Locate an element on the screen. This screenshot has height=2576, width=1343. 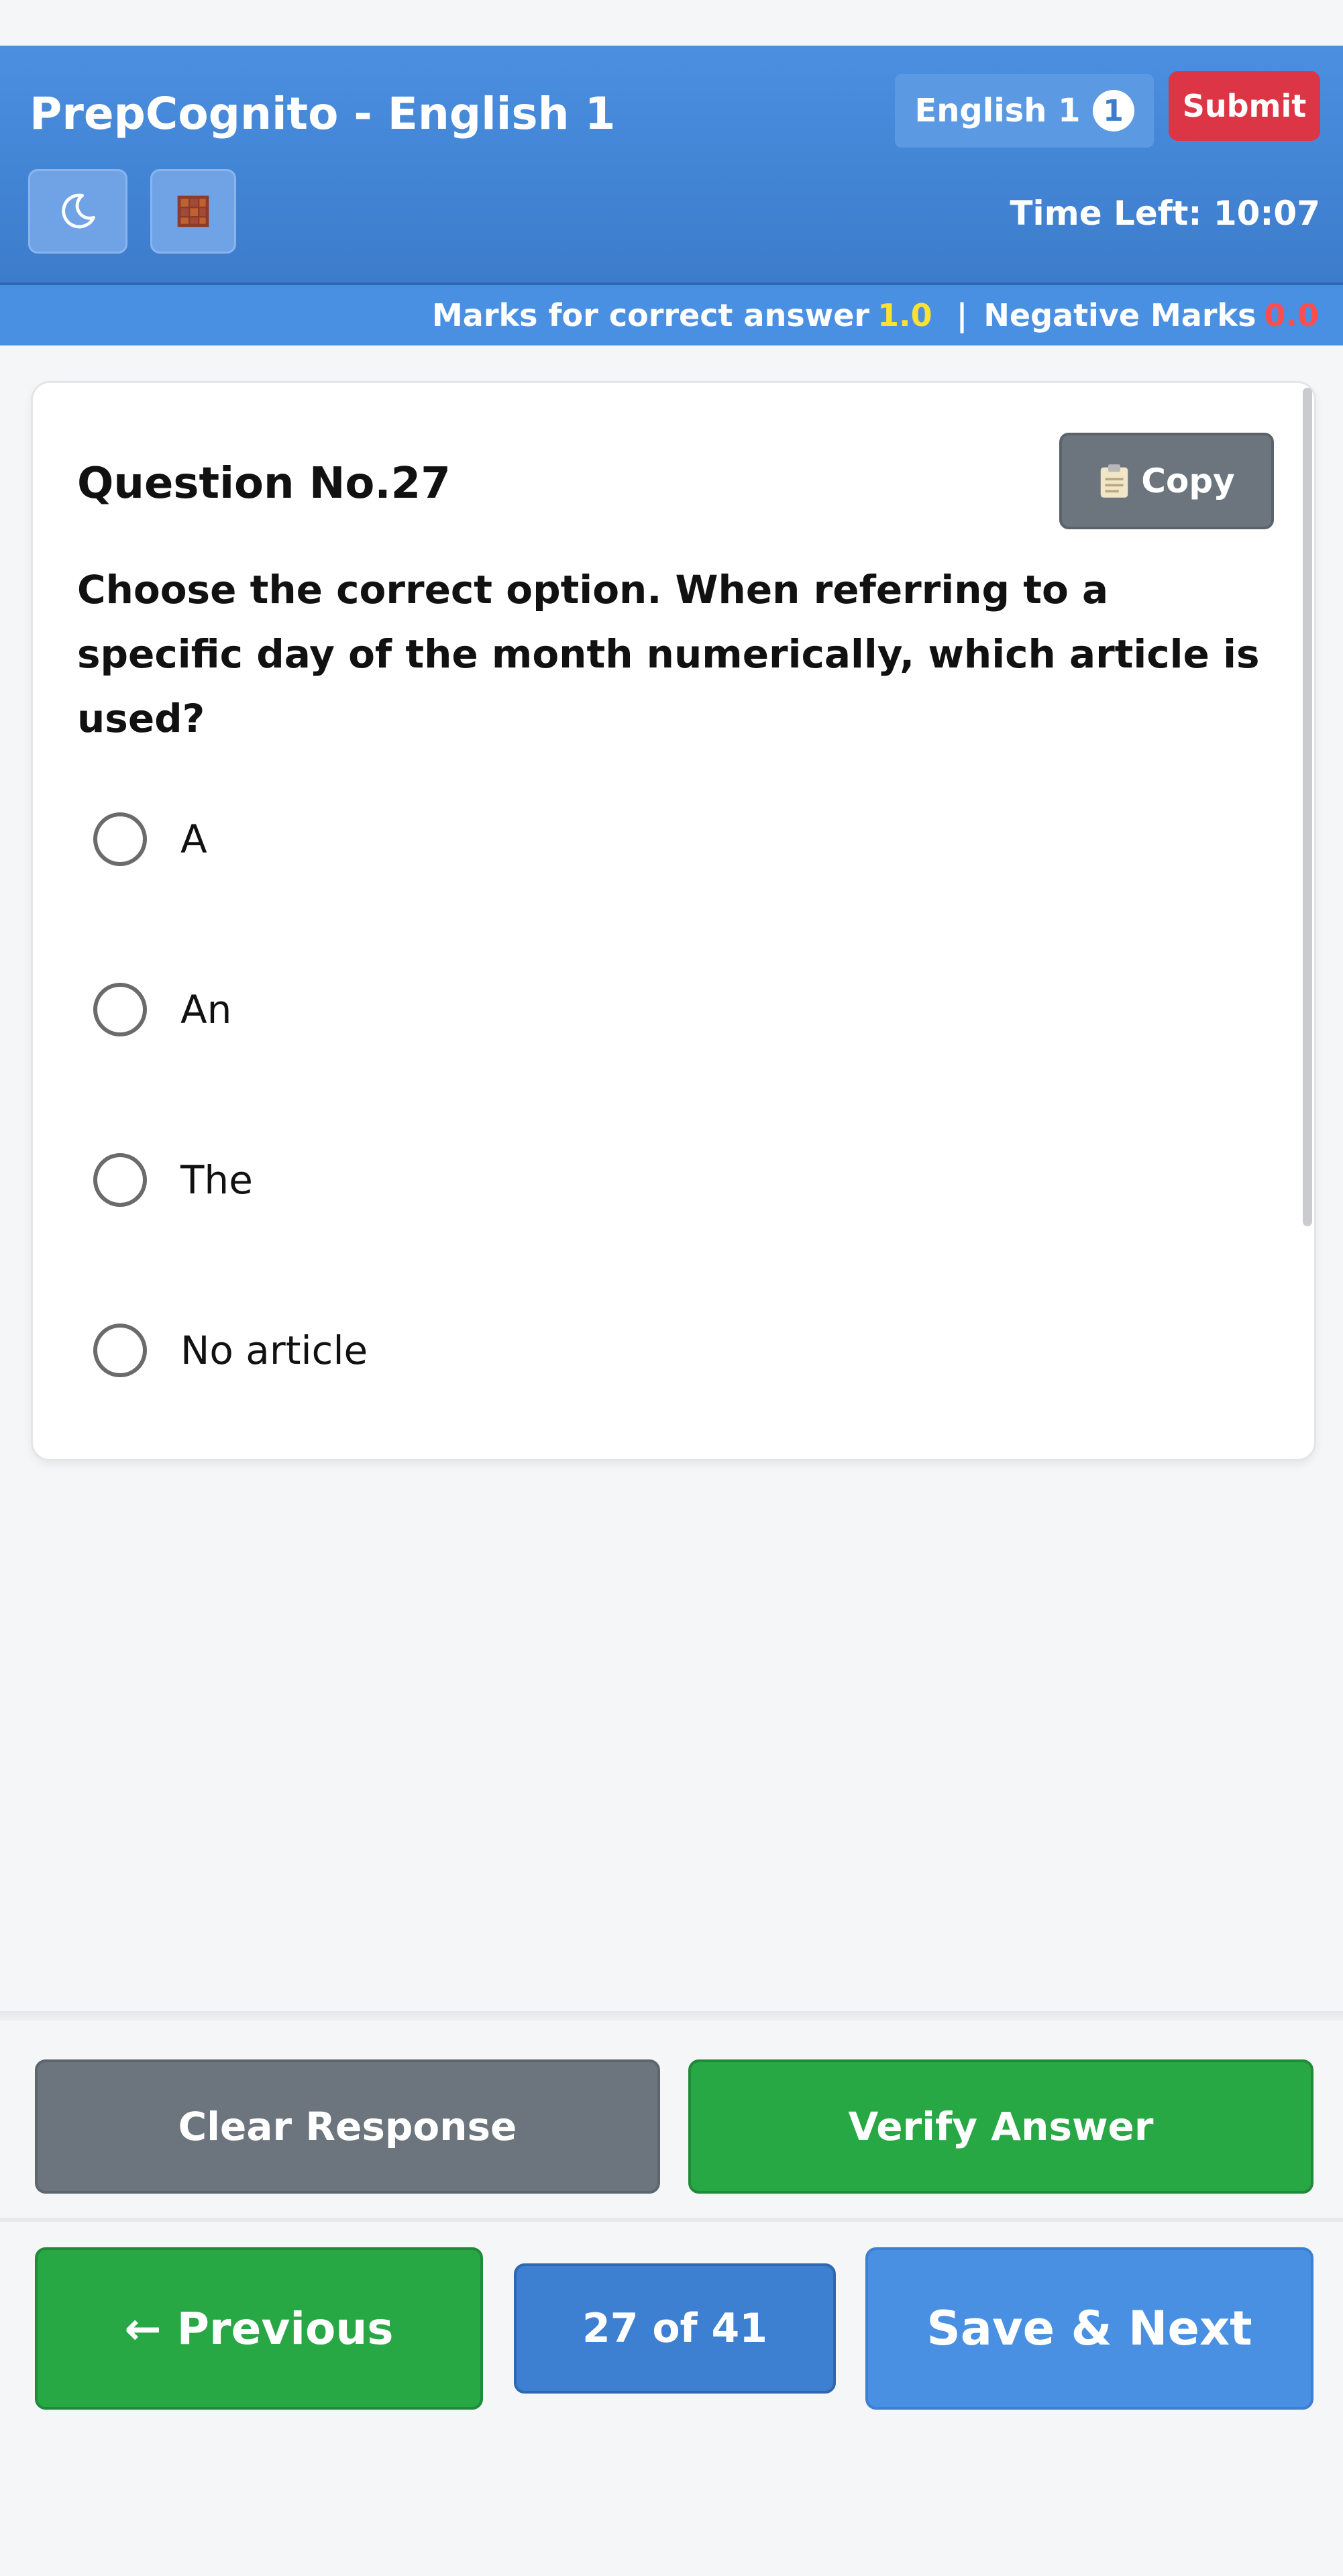
clear-response-button: Clear Response is located at coordinates (347, 2126).